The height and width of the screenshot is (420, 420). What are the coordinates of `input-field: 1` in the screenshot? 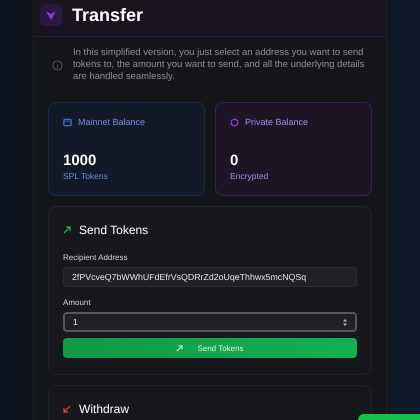 It's located at (210, 322).